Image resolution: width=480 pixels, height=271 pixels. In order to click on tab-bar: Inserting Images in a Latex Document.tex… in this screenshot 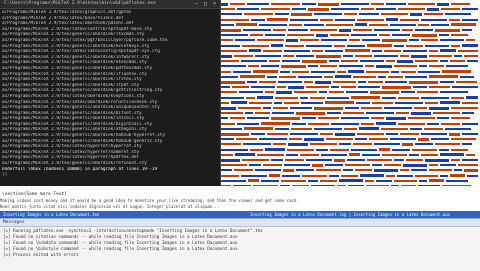, I will do `click(240, 214)`.